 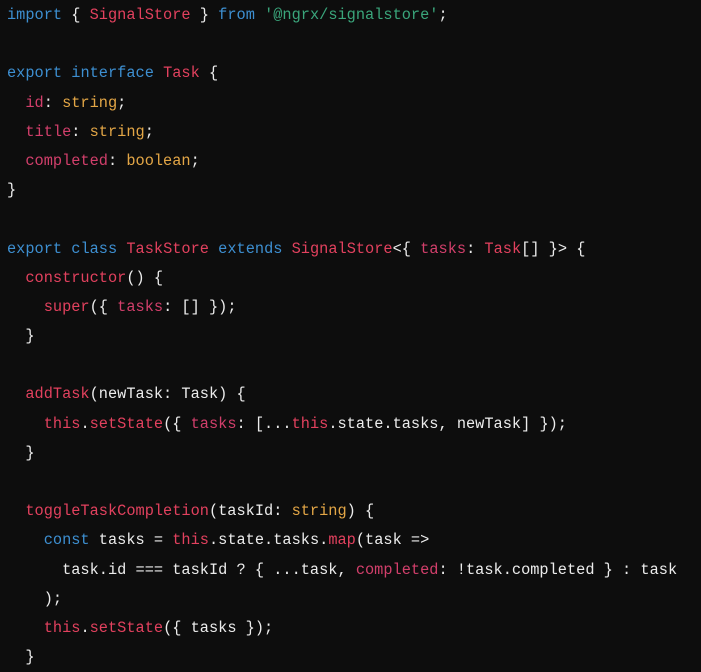 What do you see at coordinates (218, 627) in the screenshot?
I see `code-token: ({ tasks });` at bounding box center [218, 627].